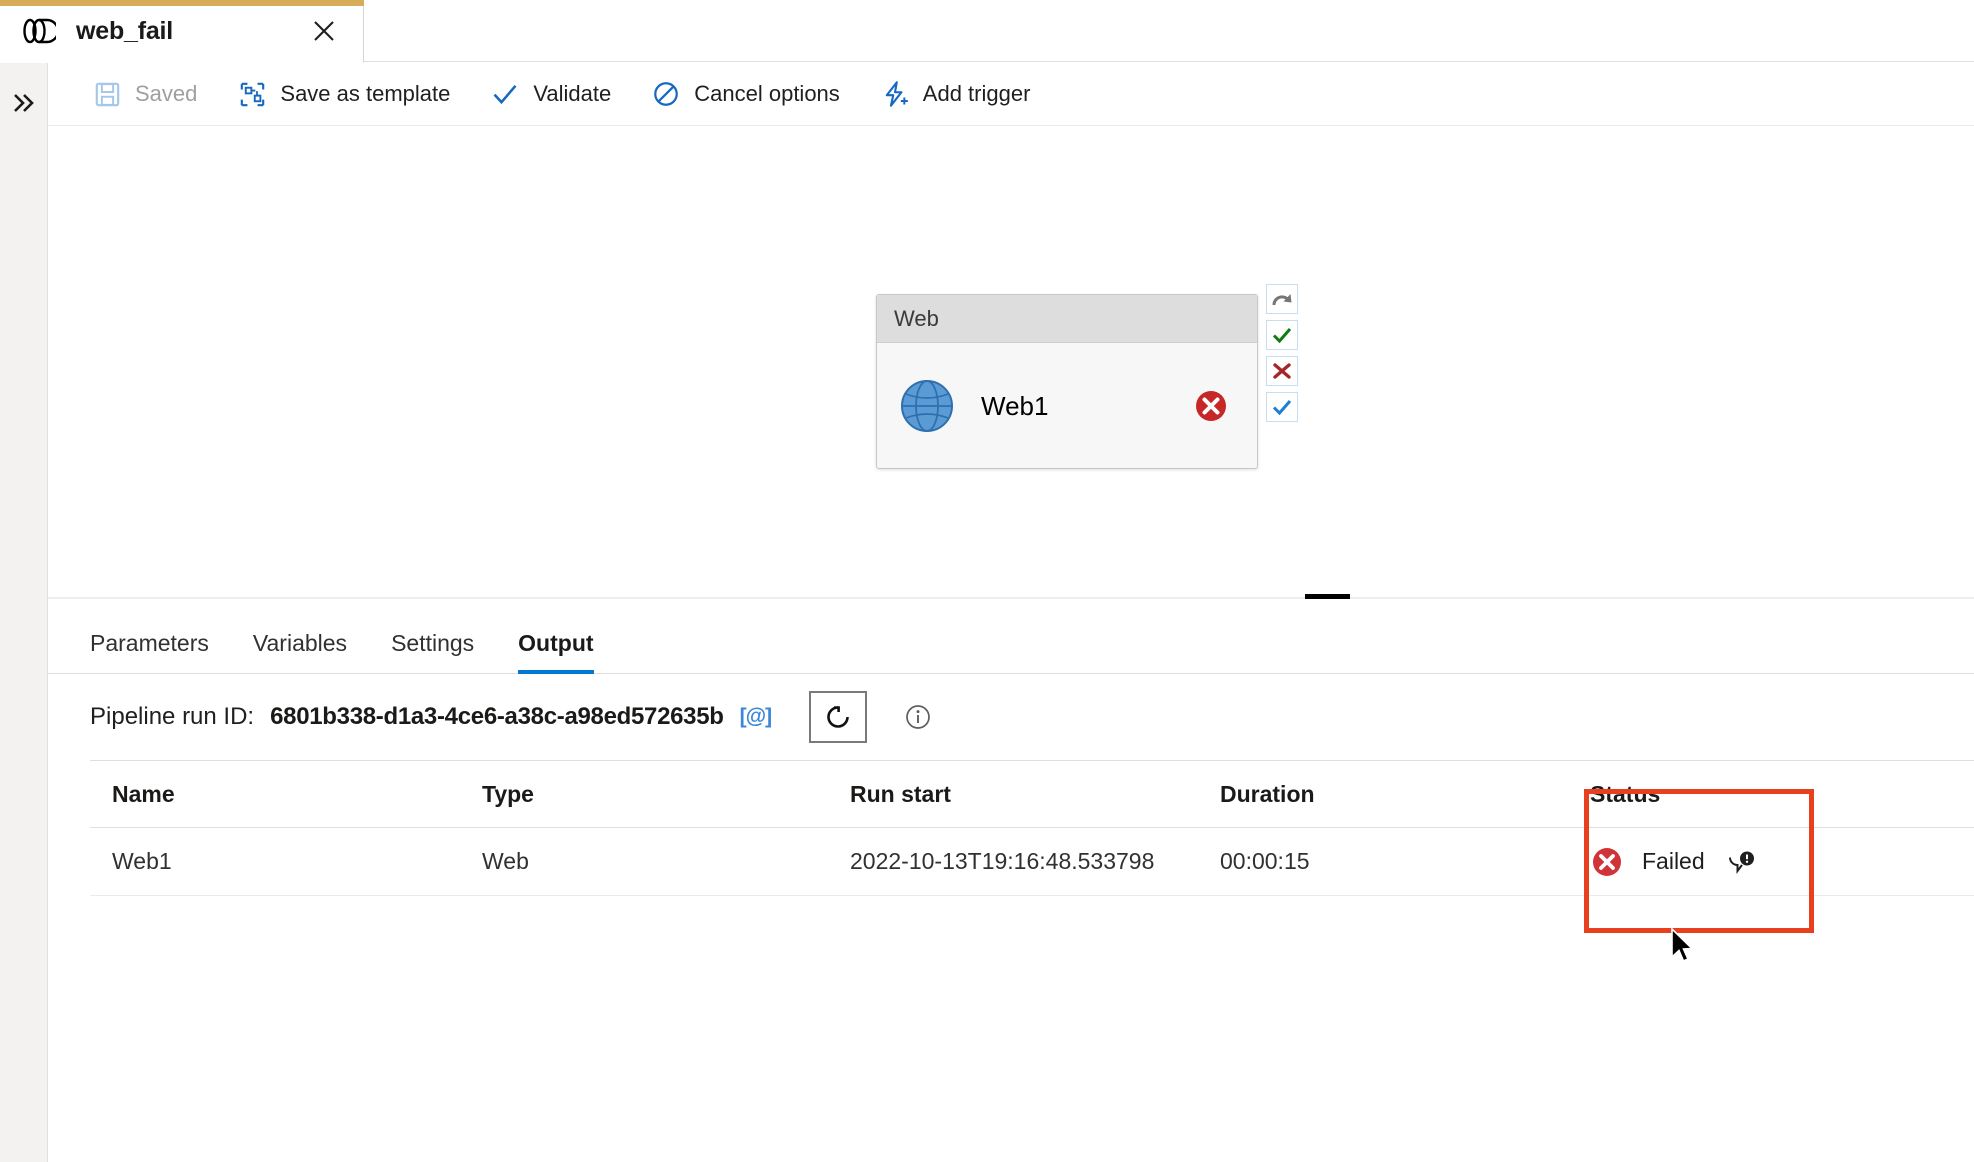  Describe the element at coordinates (39, 31) in the screenshot. I see `pipeline-icon` at that location.